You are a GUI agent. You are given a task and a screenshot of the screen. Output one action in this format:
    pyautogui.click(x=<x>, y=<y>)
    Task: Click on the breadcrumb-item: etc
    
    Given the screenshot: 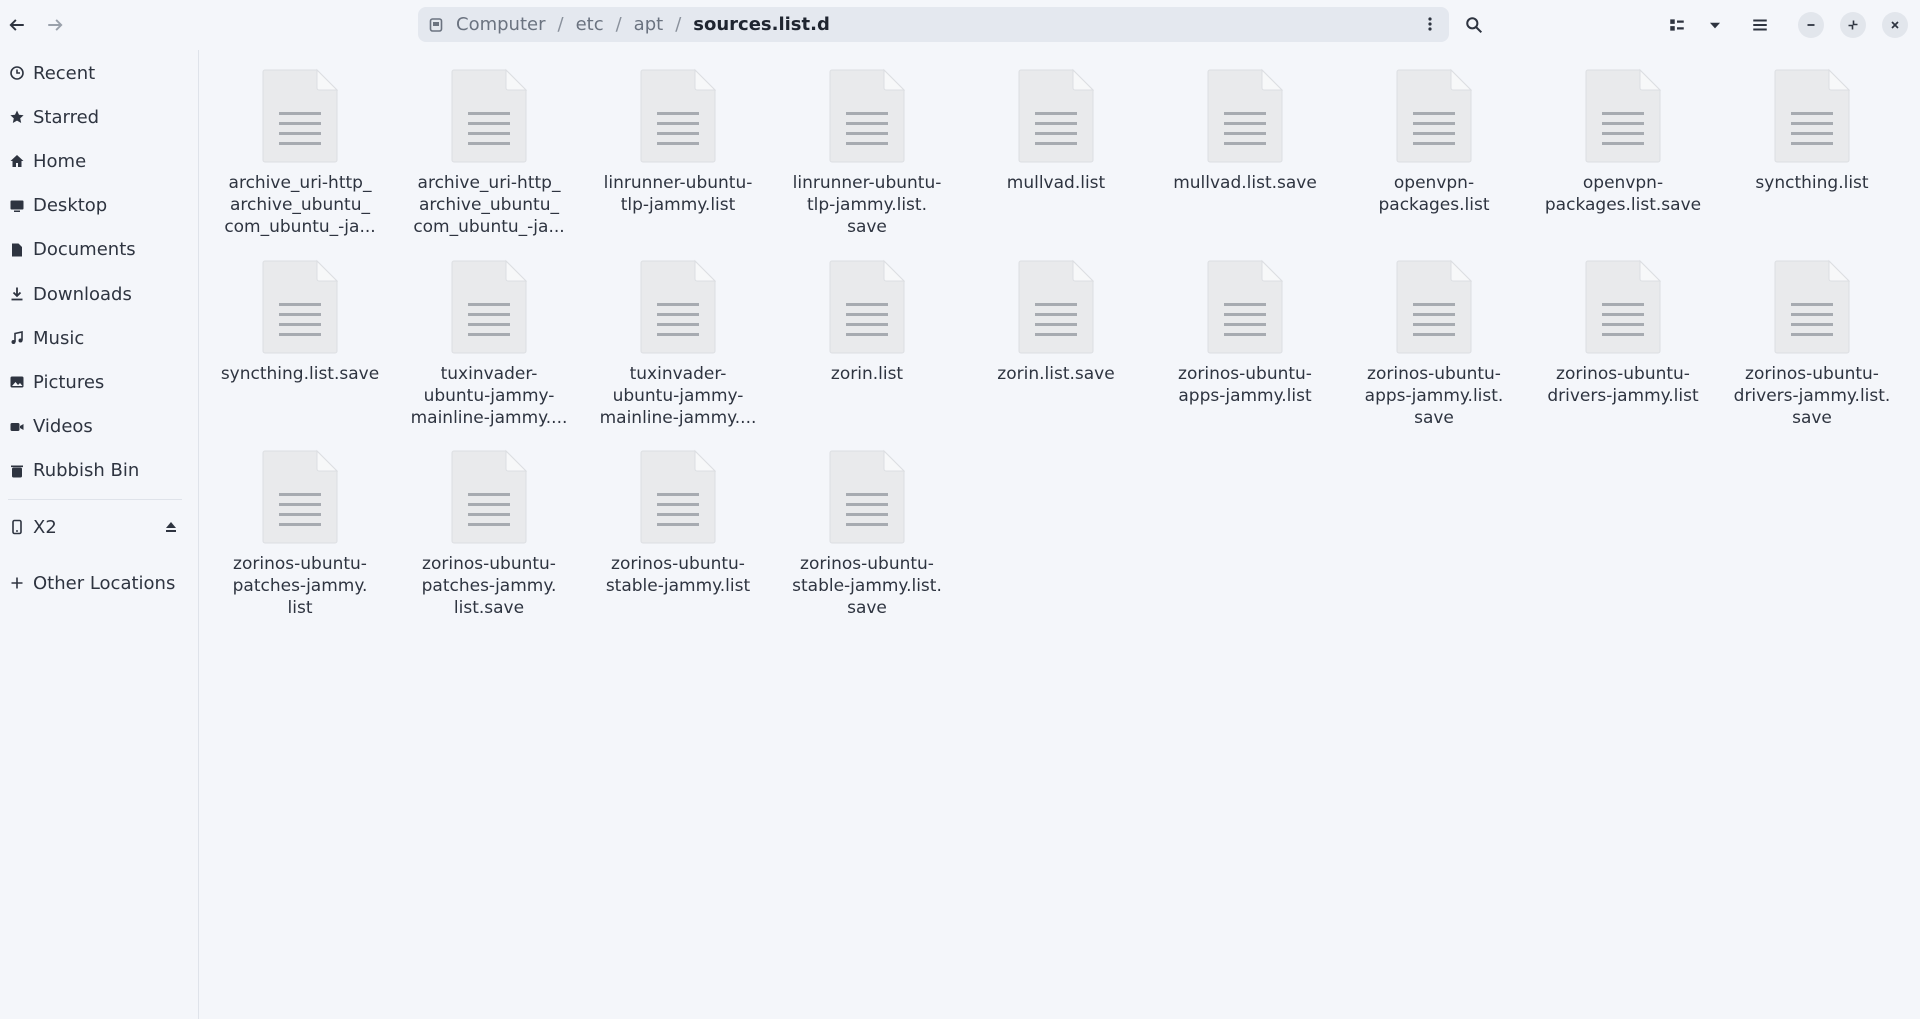 What is the action you would take?
    pyautogui.click(x=590, y=24)
    